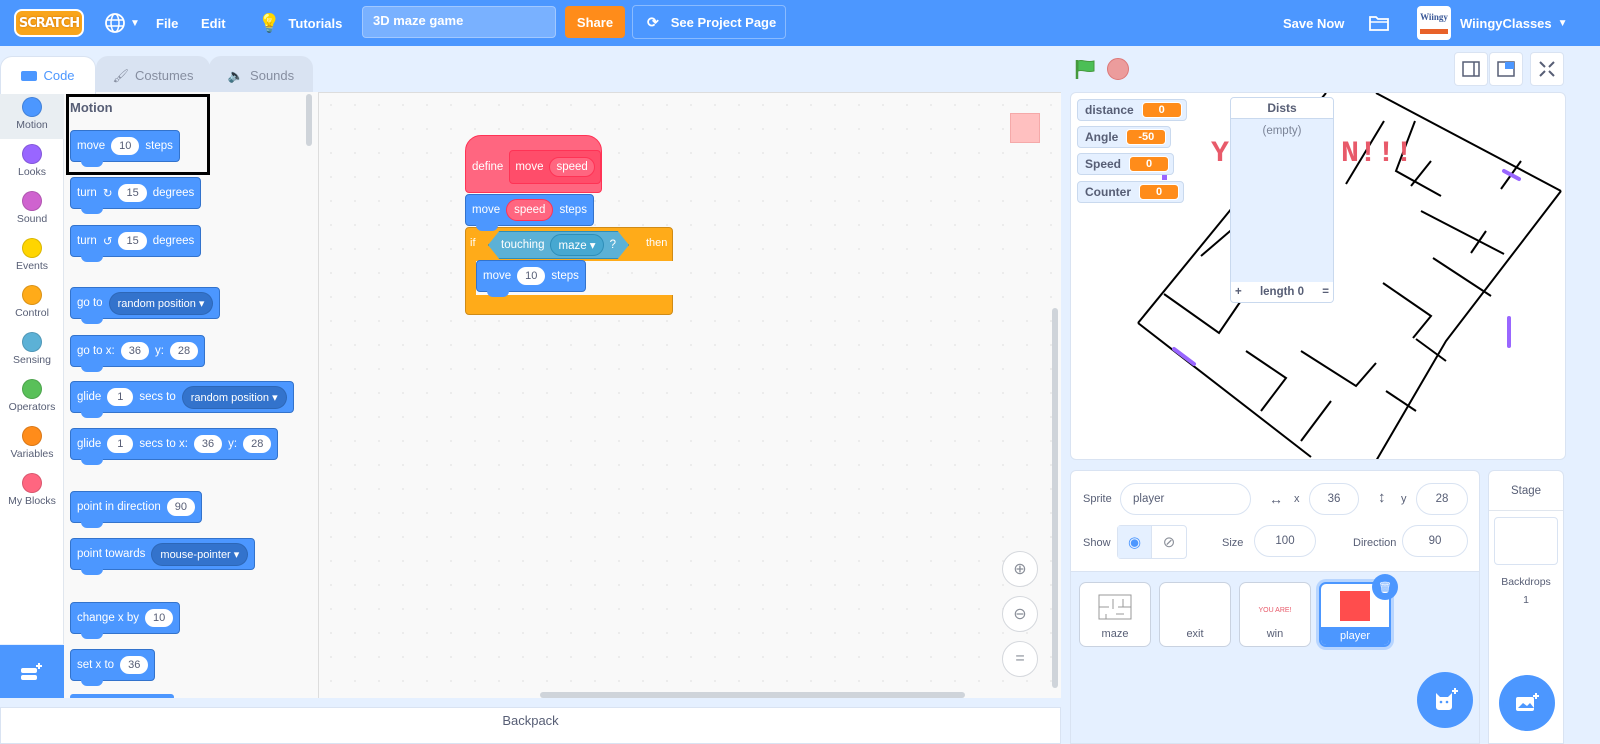 This screenshot has width=1600, height=744. I want to click on category-operators: Operators, so click(32, 397).